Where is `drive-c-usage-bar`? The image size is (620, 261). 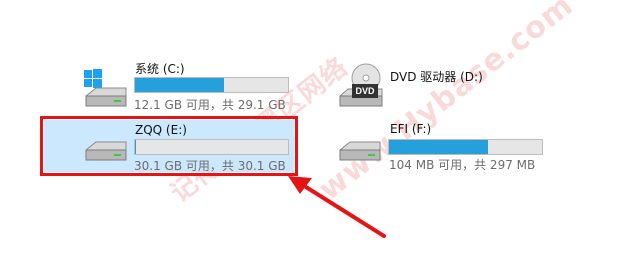
drive-c-usage-bar is located at coordinates (211, 85).